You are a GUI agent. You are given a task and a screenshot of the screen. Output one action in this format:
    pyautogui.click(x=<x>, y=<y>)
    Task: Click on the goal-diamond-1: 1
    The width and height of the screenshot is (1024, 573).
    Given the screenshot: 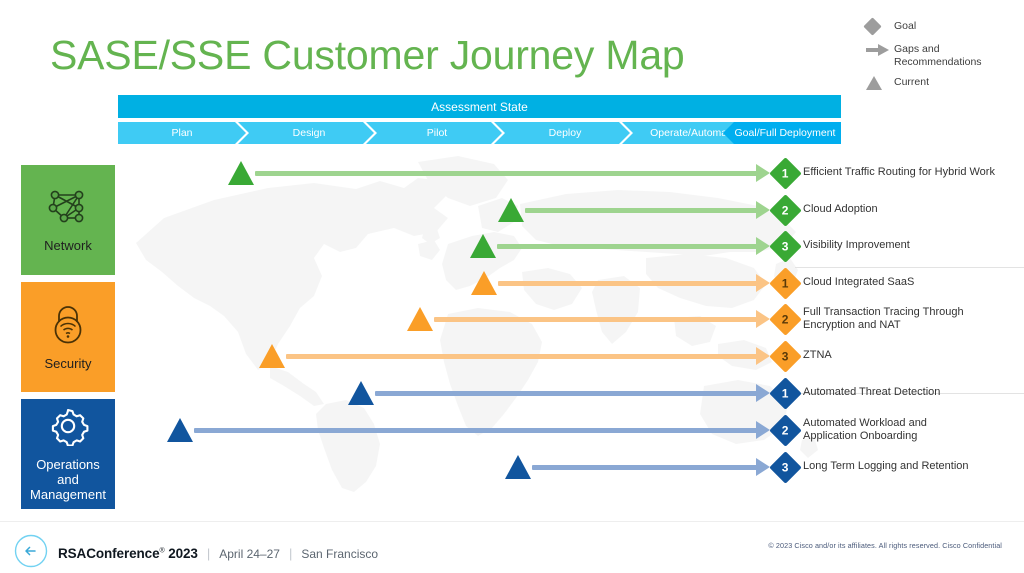 What is the action you would take?
    pyautogui.click(x=785, y=173)
    